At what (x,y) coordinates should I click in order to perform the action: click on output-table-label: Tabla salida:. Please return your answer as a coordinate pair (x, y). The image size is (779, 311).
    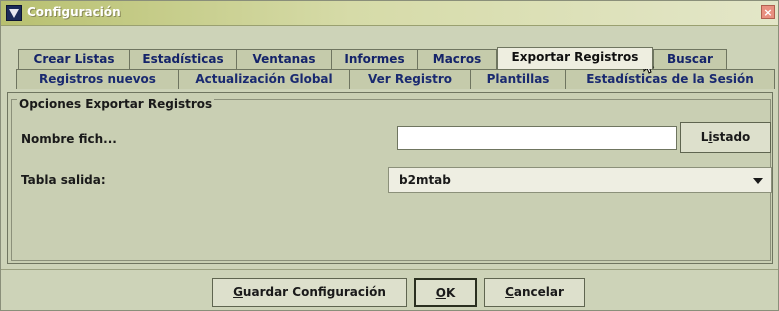
    Looking at the image, I should click on (63, 180).